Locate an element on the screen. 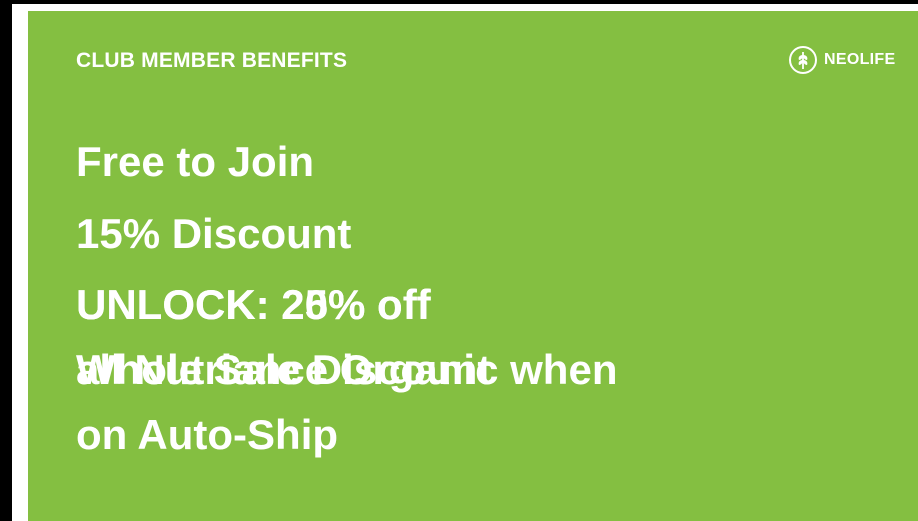 The height and width of the screenshot is (521, 918). benefit-unlock-25: UNLOCK: 25% off is located at coordinates (253, 304).